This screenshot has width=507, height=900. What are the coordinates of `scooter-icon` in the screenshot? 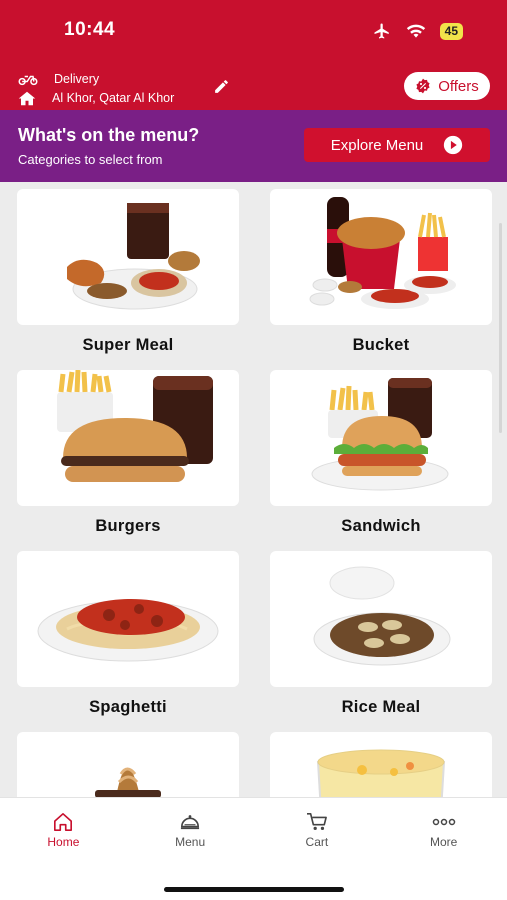 It's located at (28, 80).